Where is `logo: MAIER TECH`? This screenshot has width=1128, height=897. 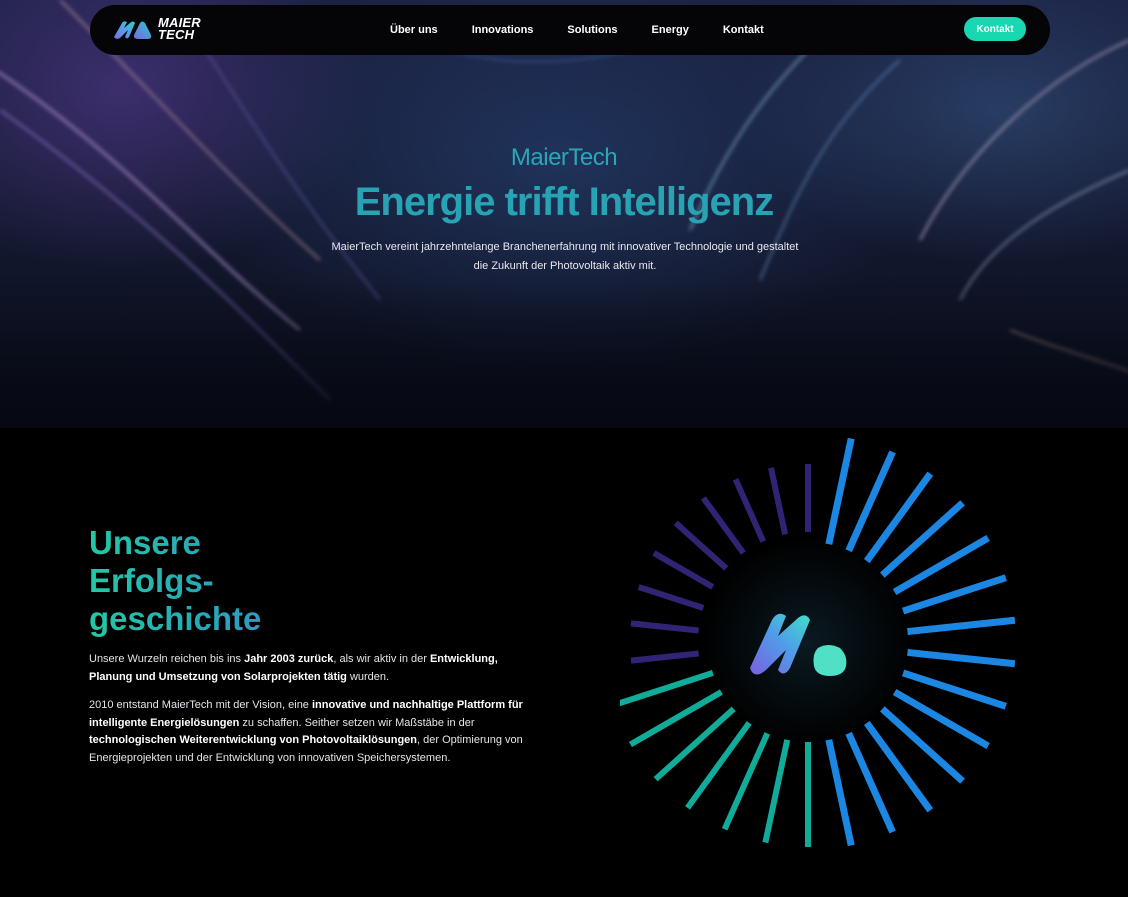 logo: MAIER TECH is located at coordinates (156, 28).